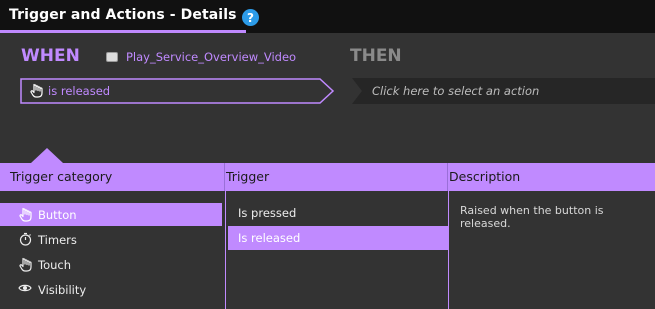  I want to click on panel-pointer, so click(47, 155).